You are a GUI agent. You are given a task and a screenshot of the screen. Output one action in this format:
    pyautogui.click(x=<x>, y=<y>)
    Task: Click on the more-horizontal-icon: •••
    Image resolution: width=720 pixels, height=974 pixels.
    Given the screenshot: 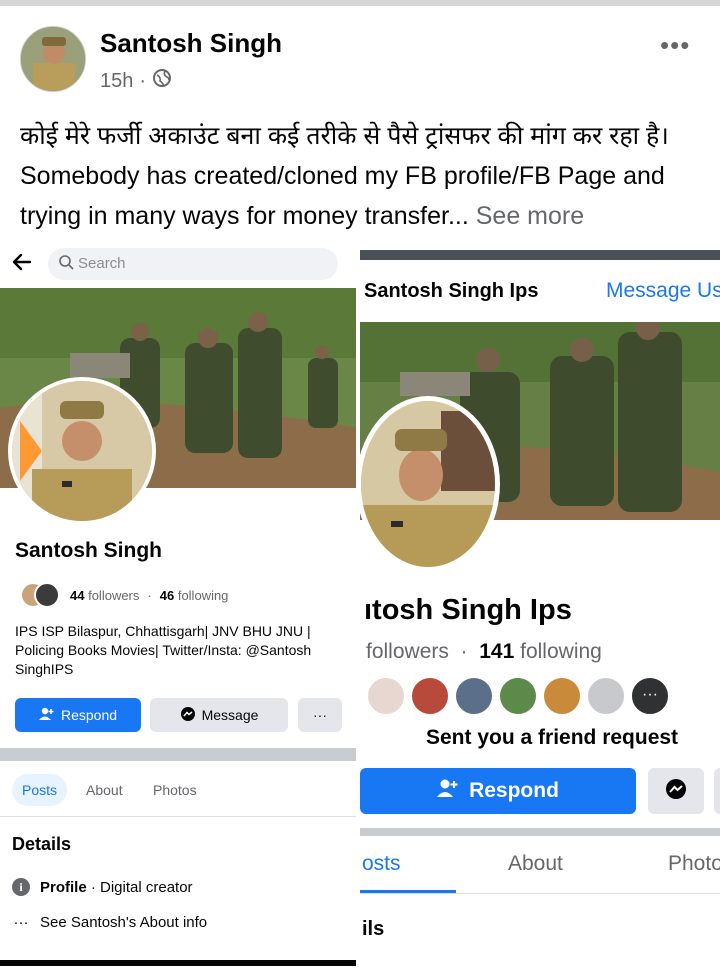 What is the action you would take?
    pyautogui.click(x=675, y=45)
    